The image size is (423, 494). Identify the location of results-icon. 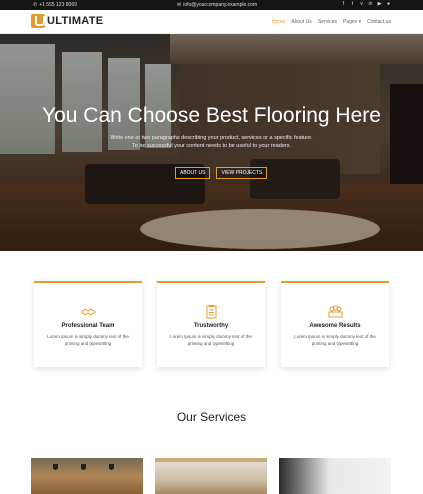
(335, 311).